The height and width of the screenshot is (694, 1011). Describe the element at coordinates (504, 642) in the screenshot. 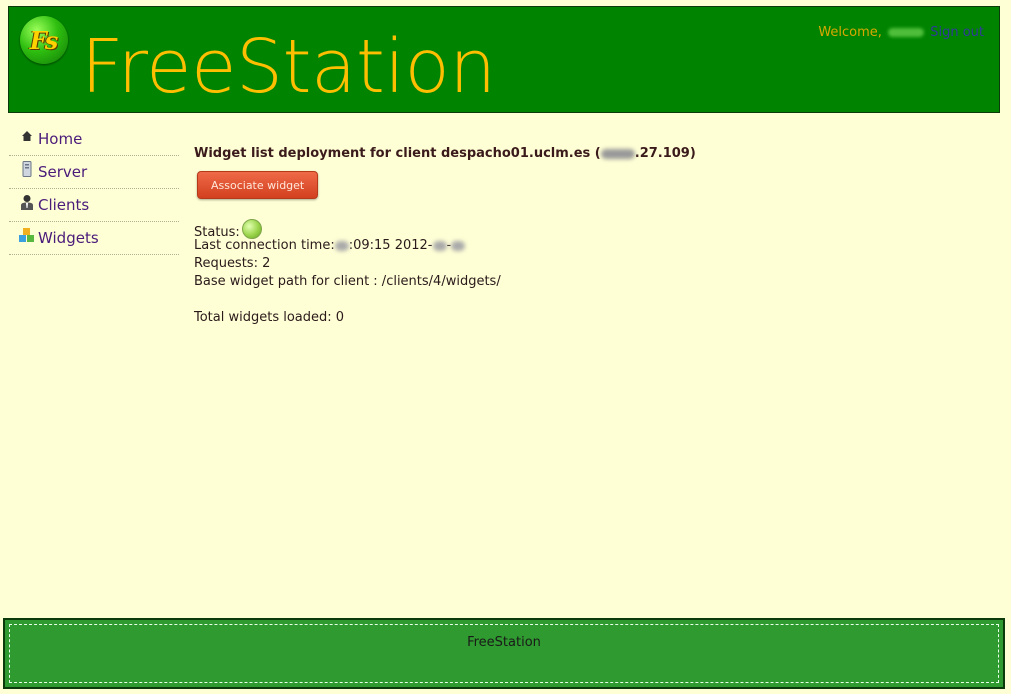

I see `footer-text: FreeStation` at that location.